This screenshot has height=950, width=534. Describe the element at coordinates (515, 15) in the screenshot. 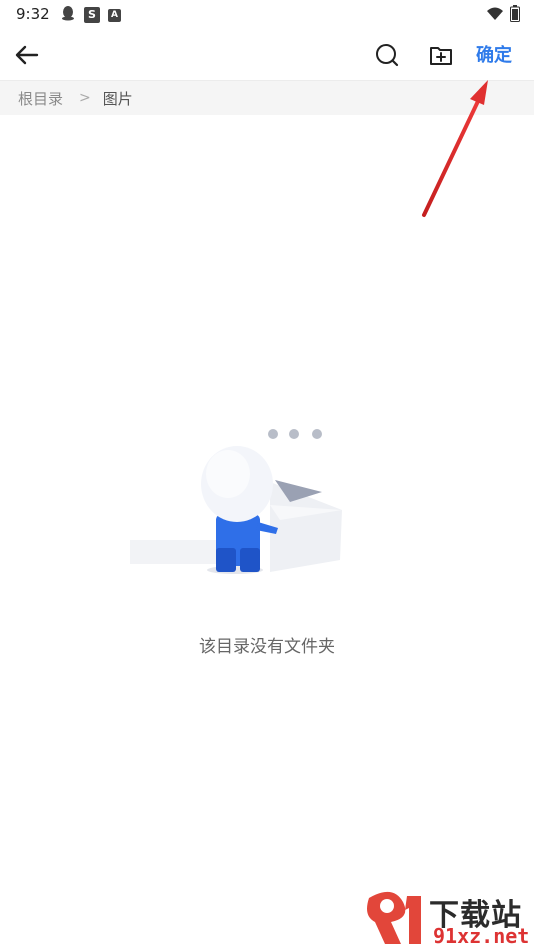

I see `battery-icon` at that location.